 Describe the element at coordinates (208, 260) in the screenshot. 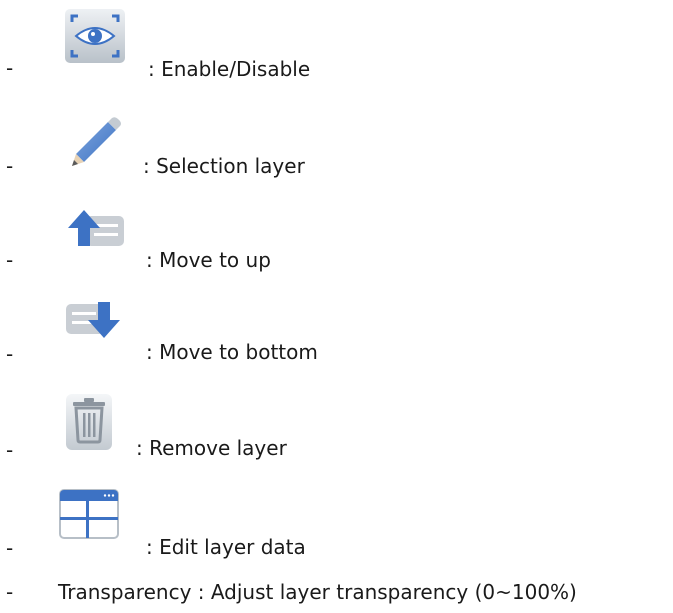

I see `legend-label: : Move to up` at that location.